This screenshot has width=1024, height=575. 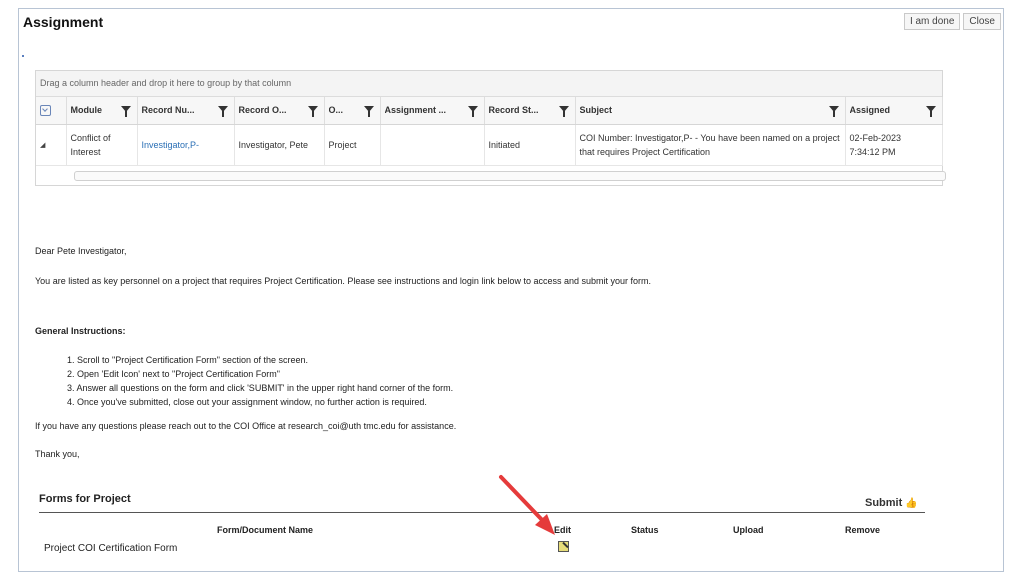 I want to click on arrow-head, so click(x=545, y=524).